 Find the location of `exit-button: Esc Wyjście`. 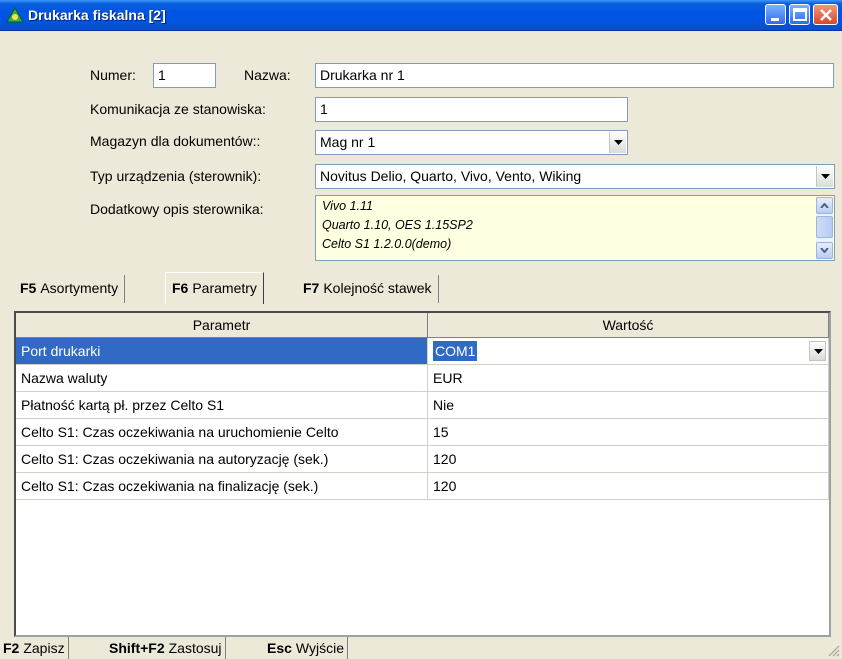

exit-button: Esc Wyjście is located at coordinates (306, 648).